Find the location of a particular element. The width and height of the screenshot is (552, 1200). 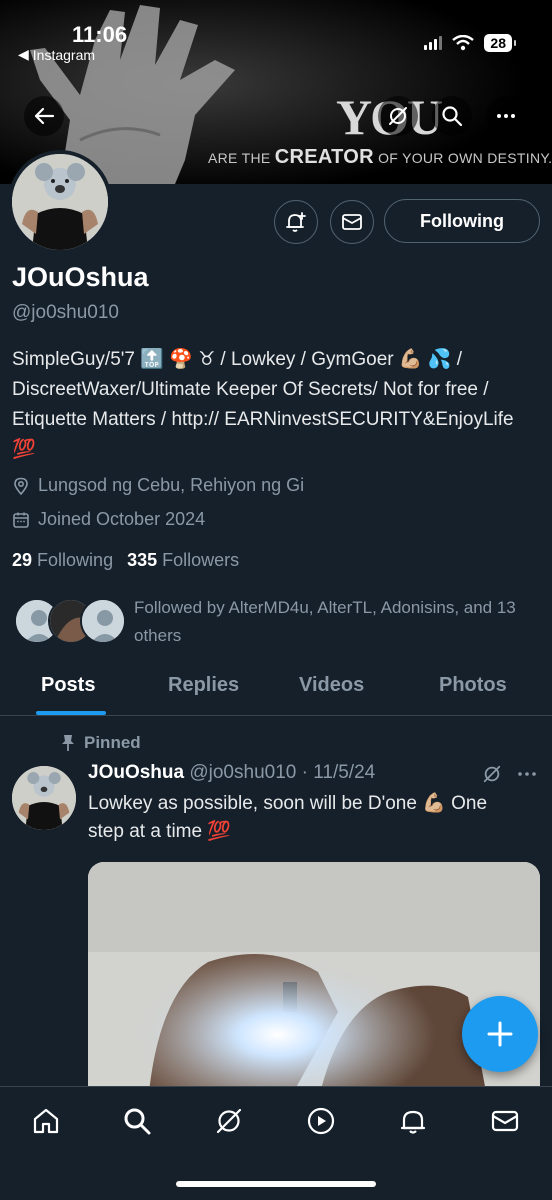

notification-bell-plus-icon is located at coordinates (296, 222).